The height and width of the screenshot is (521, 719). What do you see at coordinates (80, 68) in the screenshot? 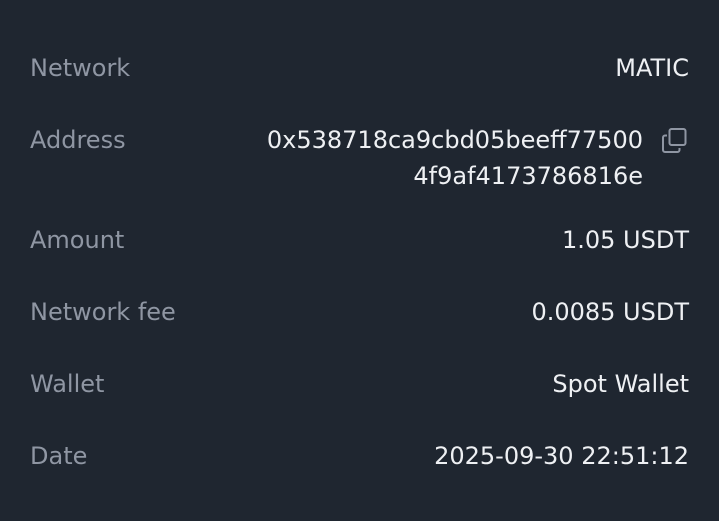
I see `network-label: Network` at bounding box center [80, 68].